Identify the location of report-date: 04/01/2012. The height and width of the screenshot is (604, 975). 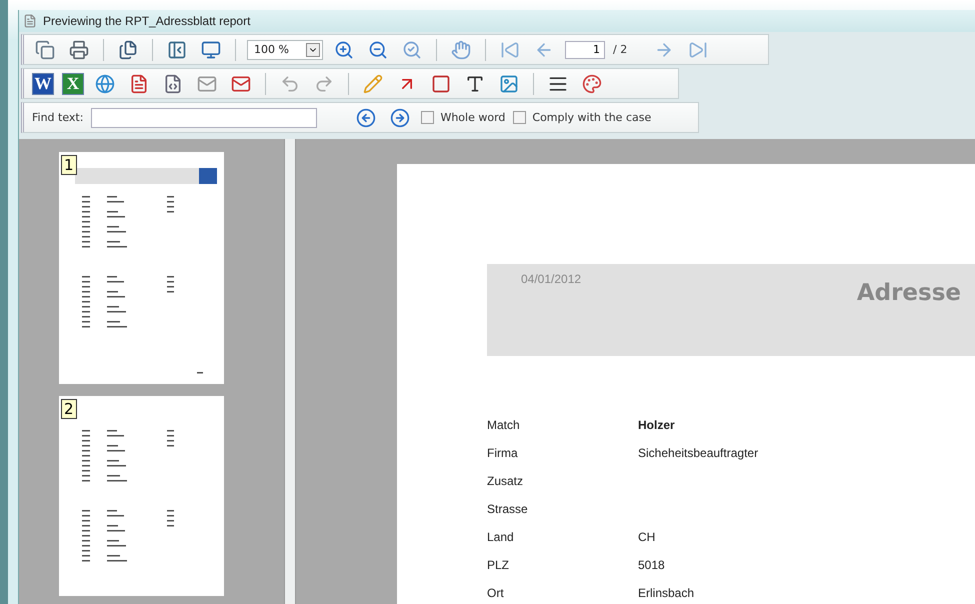
(551, 280).